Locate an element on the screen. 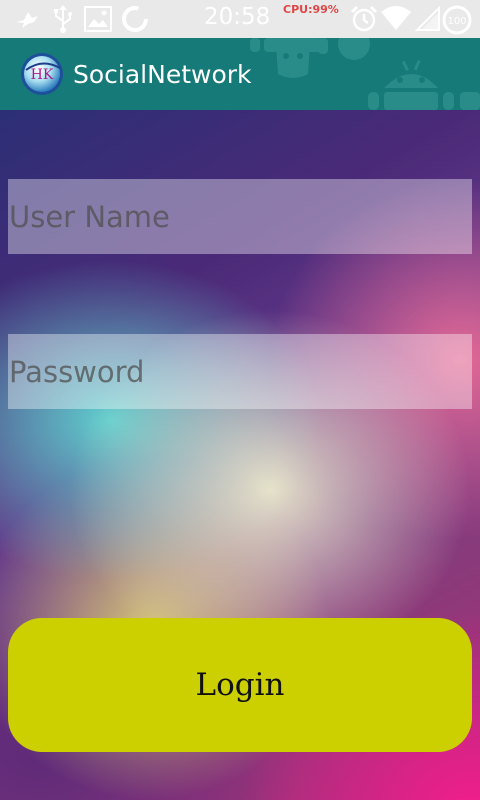 This screenshot has height=800, width=480. alarm-icon is located at coordinates (364, 21).